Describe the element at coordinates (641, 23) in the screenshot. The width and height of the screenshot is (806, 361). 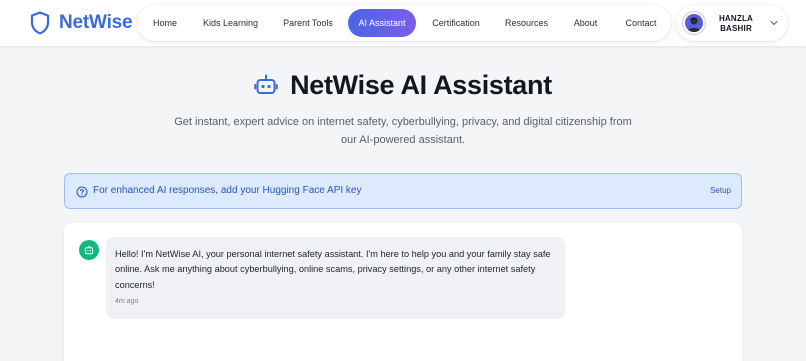
I see `nav-item-contact: Contact` at that location.